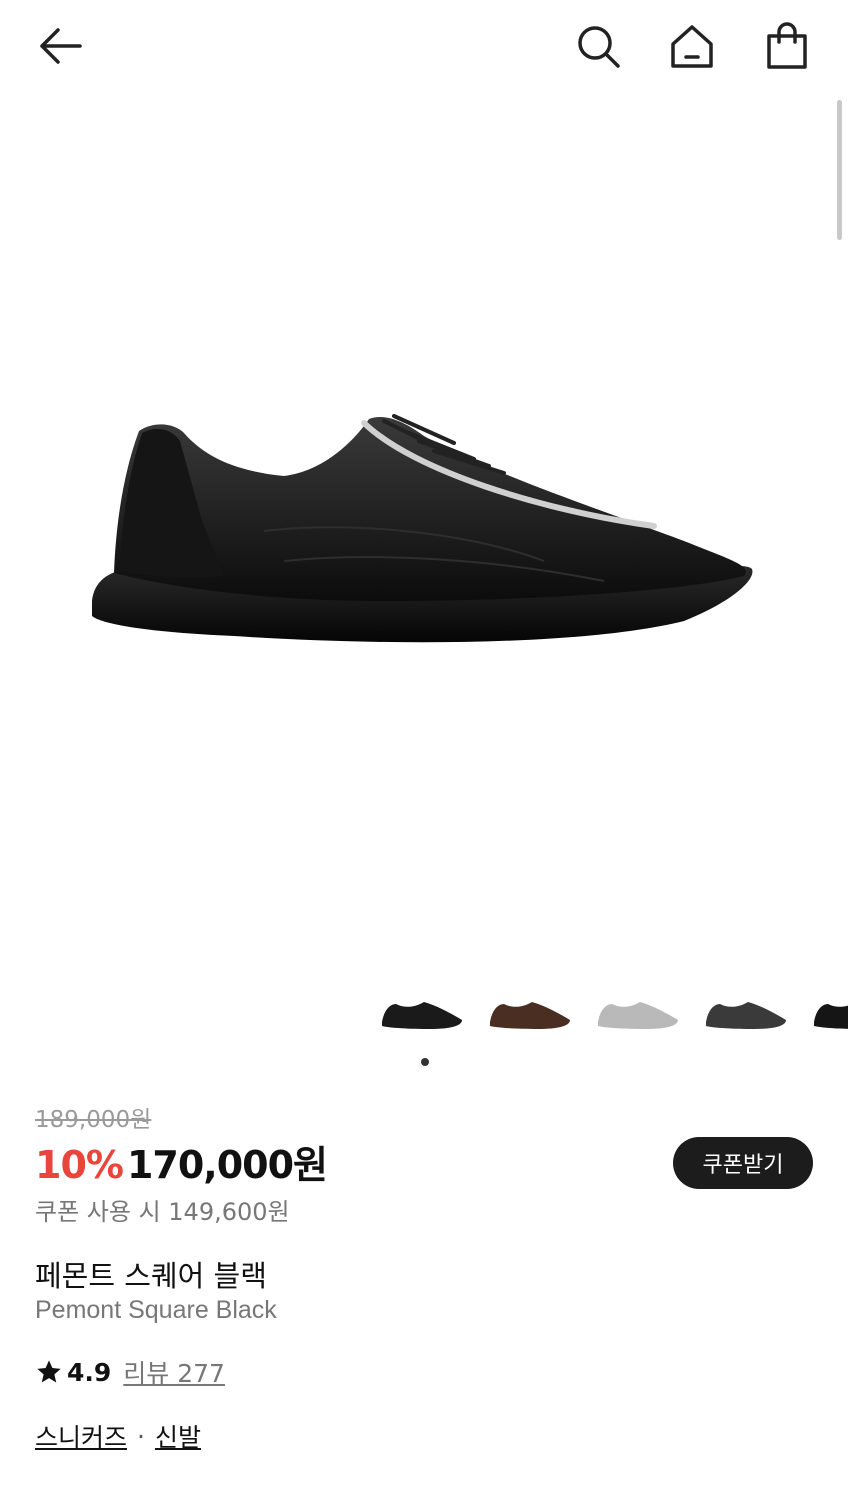 This screenshot has height=1500, width=848. What do you see at coordinates (162, 1212) in the screenshot?
I see `coupon-price: 쿠폰 사용 시 149,600원` at bounding box center [162, 1212].